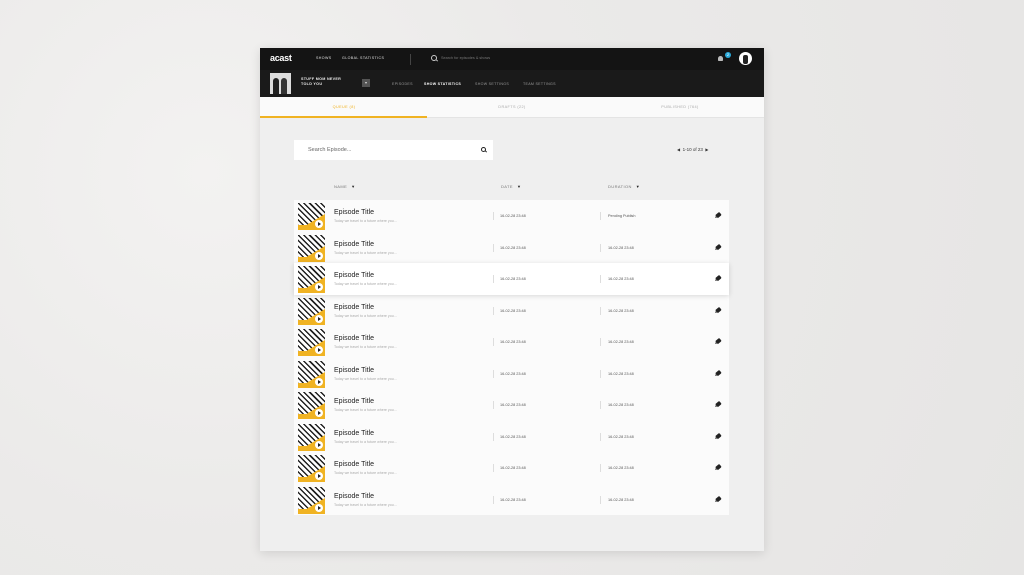 This screenshot has height=575, width=1024. I want to click on acast-logo: acast, so click(281, 58).